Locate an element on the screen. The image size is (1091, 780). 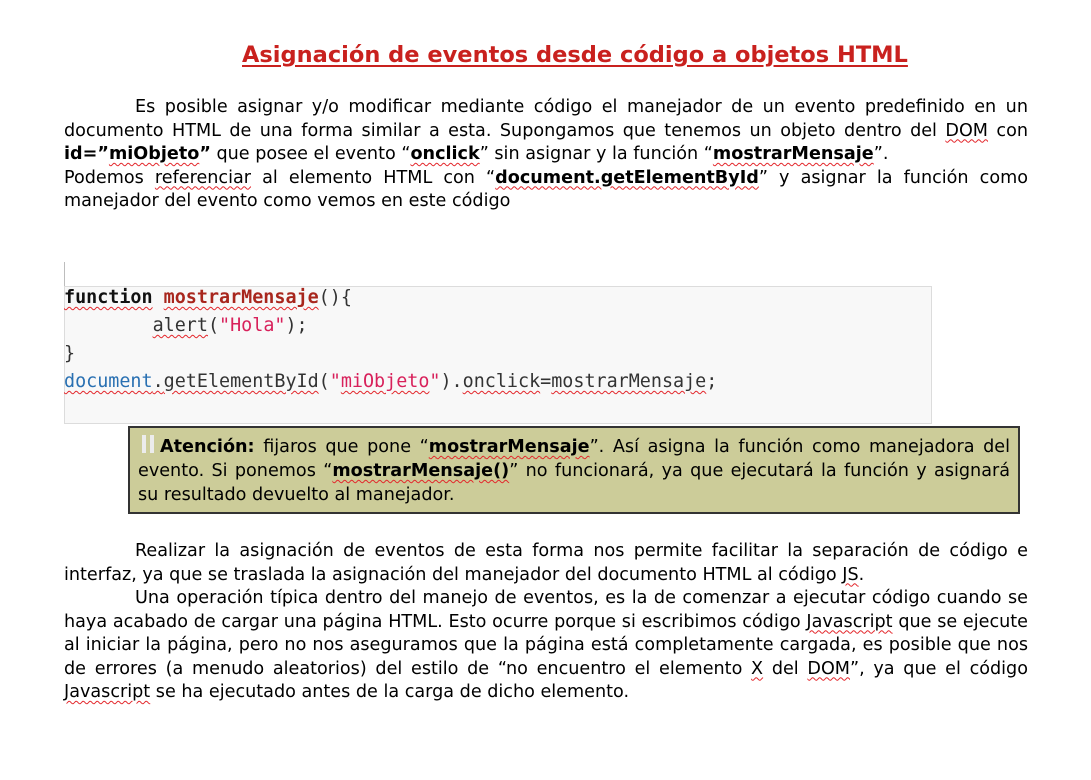
text: fijaros que pone “ is located at coordinates (341, 447).